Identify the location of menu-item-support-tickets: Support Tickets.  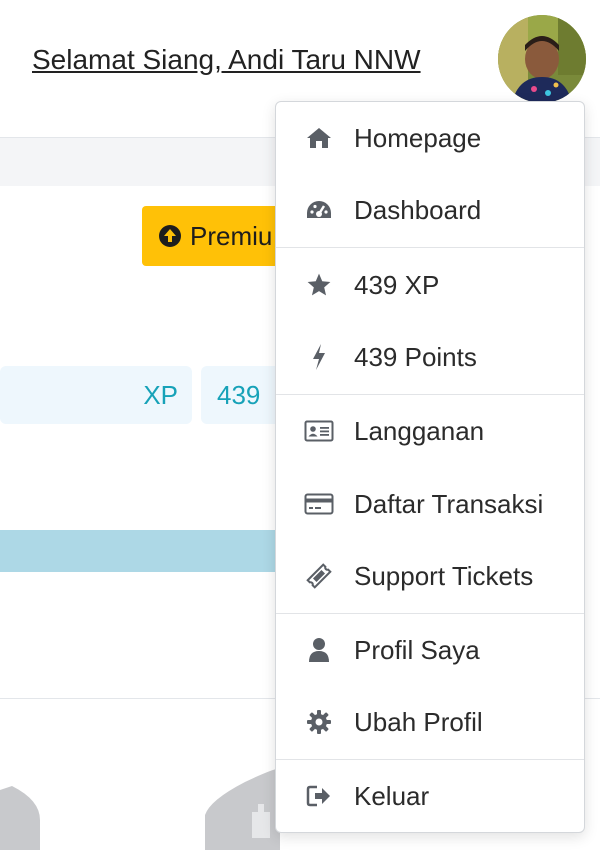
(430, 576).